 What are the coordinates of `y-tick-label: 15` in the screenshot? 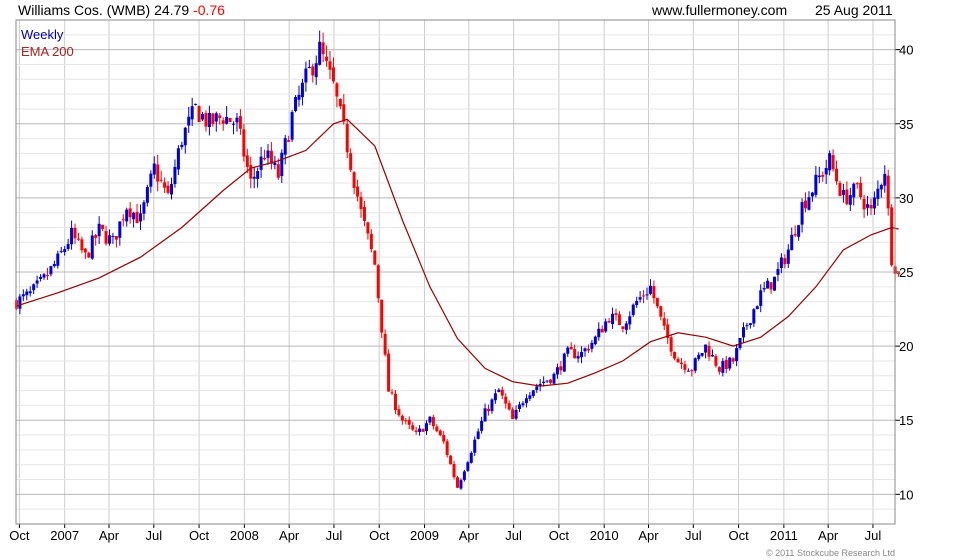 It's located at (906, 420).